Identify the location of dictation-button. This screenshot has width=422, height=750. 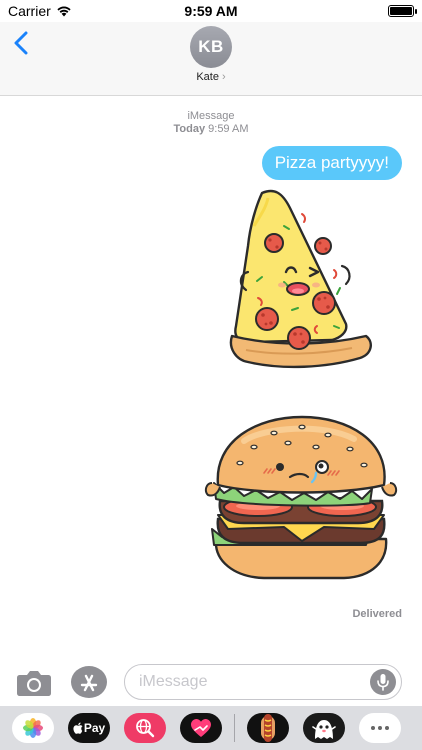
(383, 682).